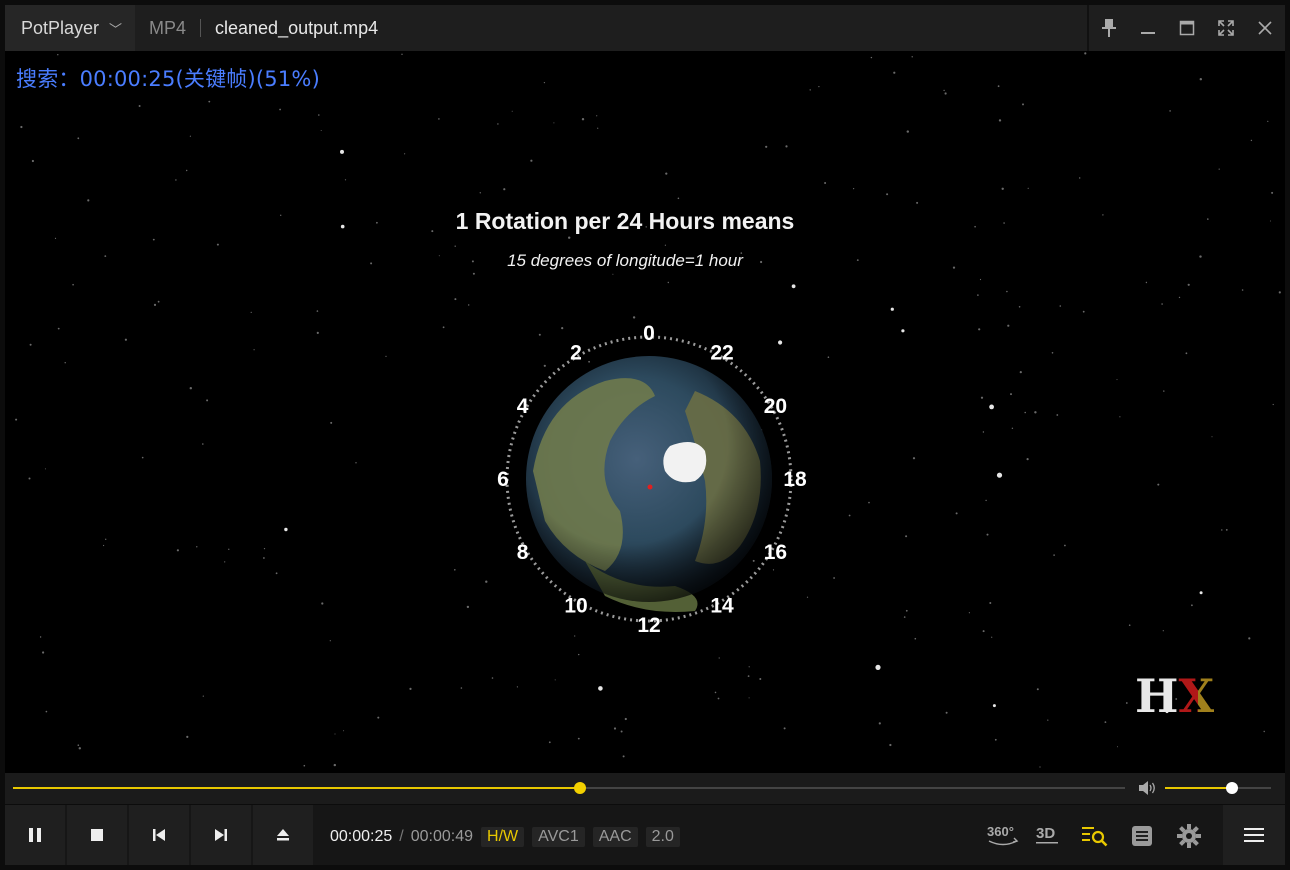 This screenshot has height=870, width=1290. I want to click on stop-button, so click(97, 835).